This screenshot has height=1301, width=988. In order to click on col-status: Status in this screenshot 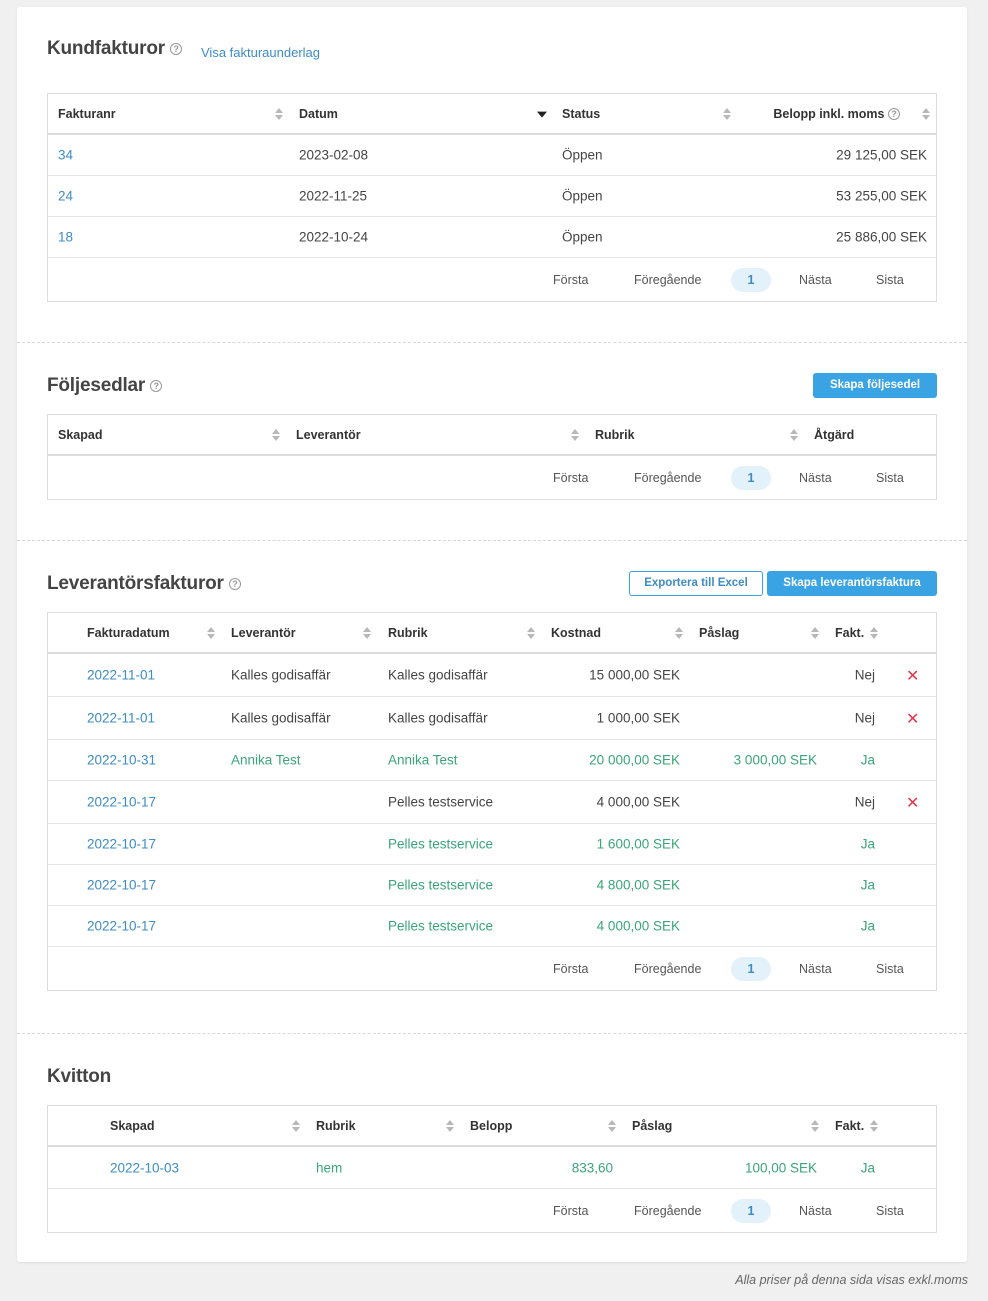, I will do `click(581, 114)`.